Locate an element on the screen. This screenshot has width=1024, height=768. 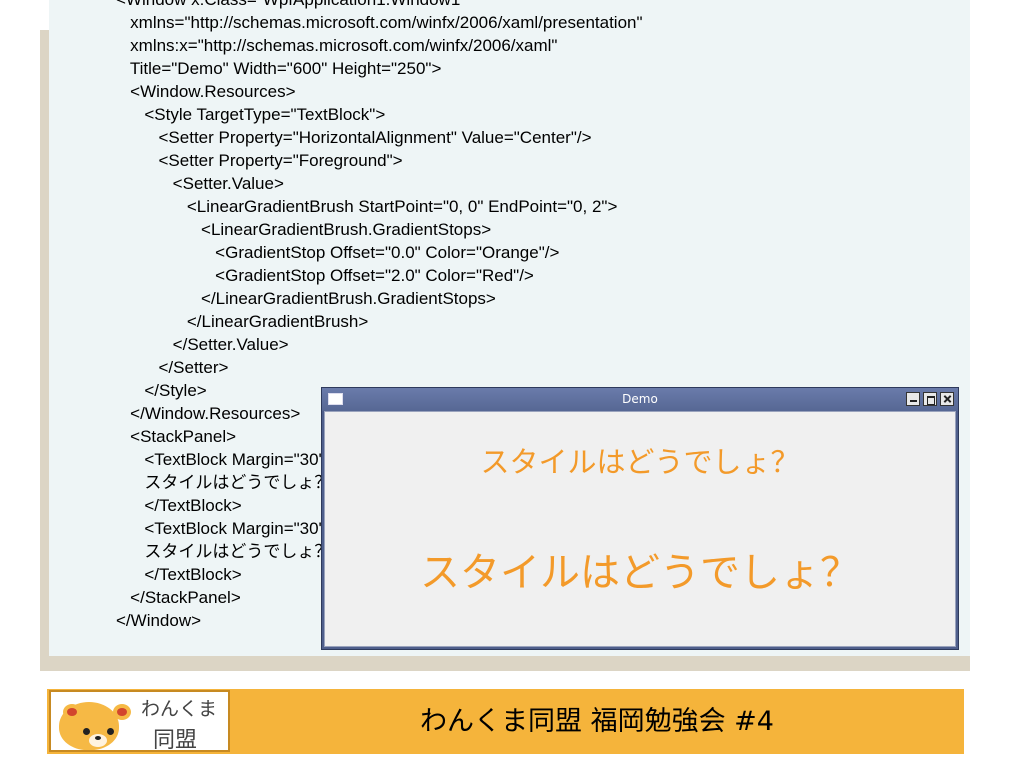
styled-textblock-2: スタイルはどうでしょ？ is located at coordinates (640, 573).